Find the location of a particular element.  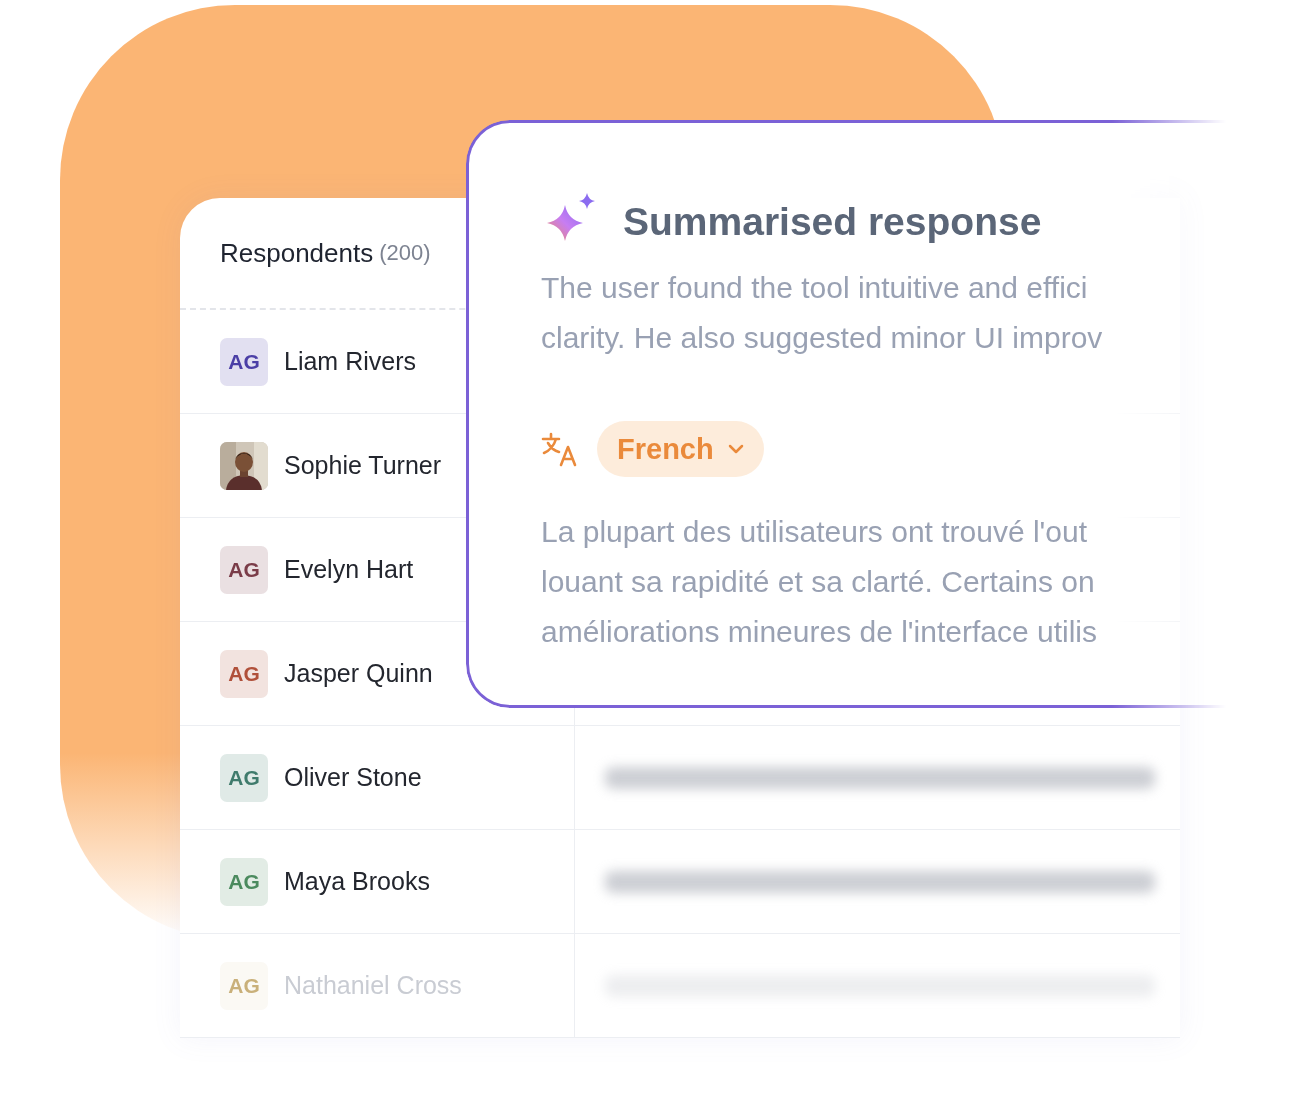

summary-title: Summarised response is located at coordinates (832, 222).